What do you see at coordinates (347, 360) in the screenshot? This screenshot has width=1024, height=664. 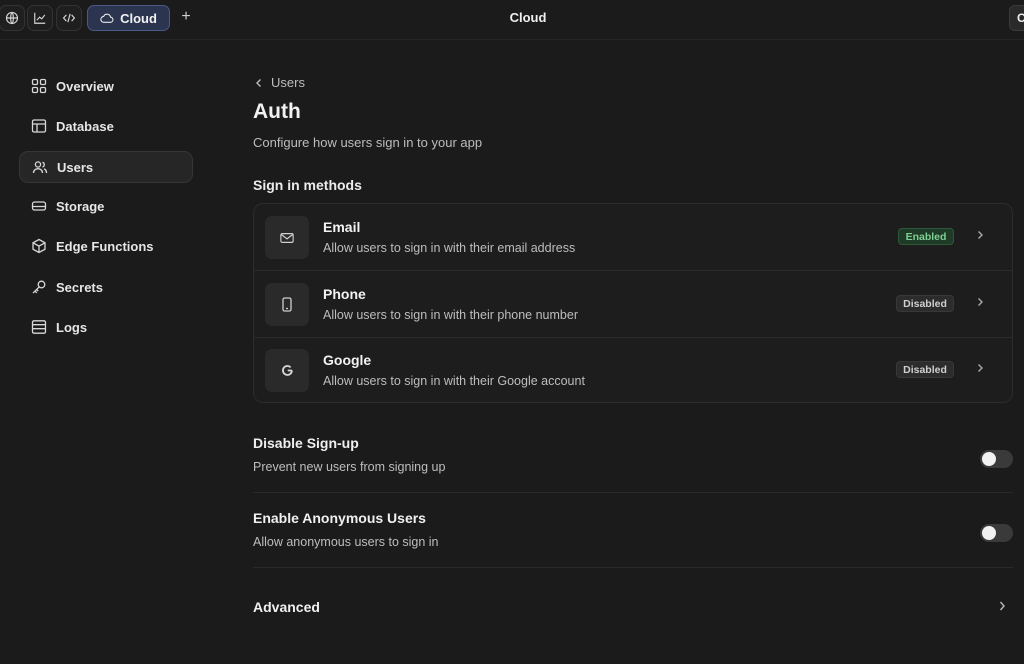 I see `method-name: Google` at bounding box center [347, 360].